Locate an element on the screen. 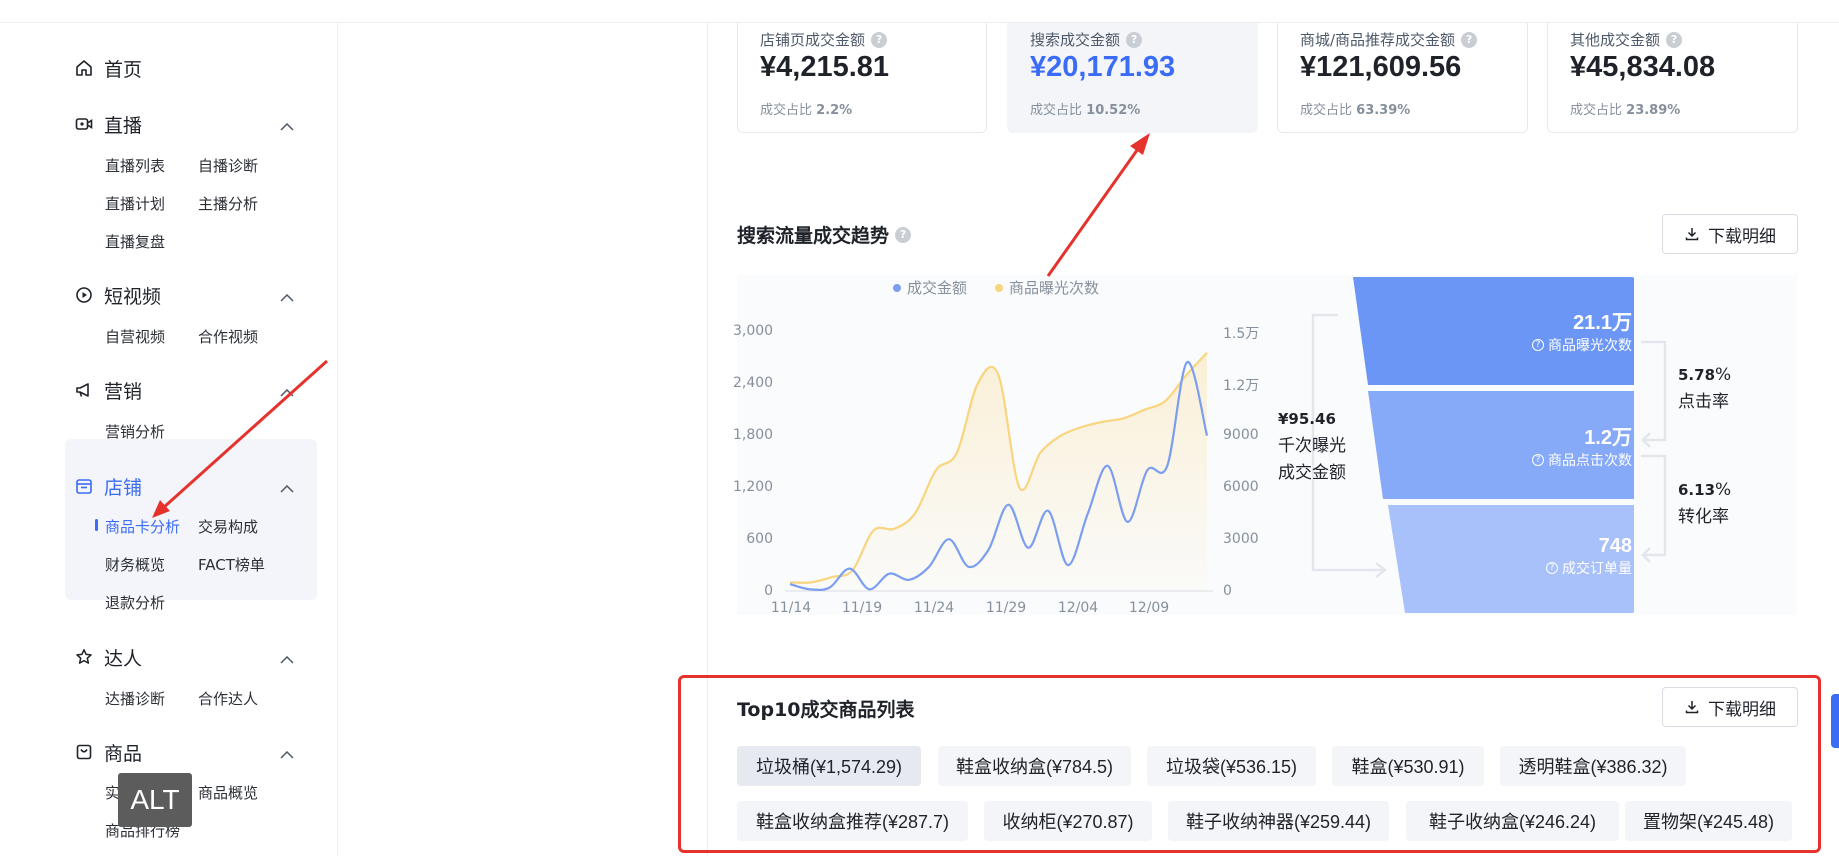 The width and height of the screenshot is (1839, 856). arrow-head-icon is located at coordinates (1140, 144).